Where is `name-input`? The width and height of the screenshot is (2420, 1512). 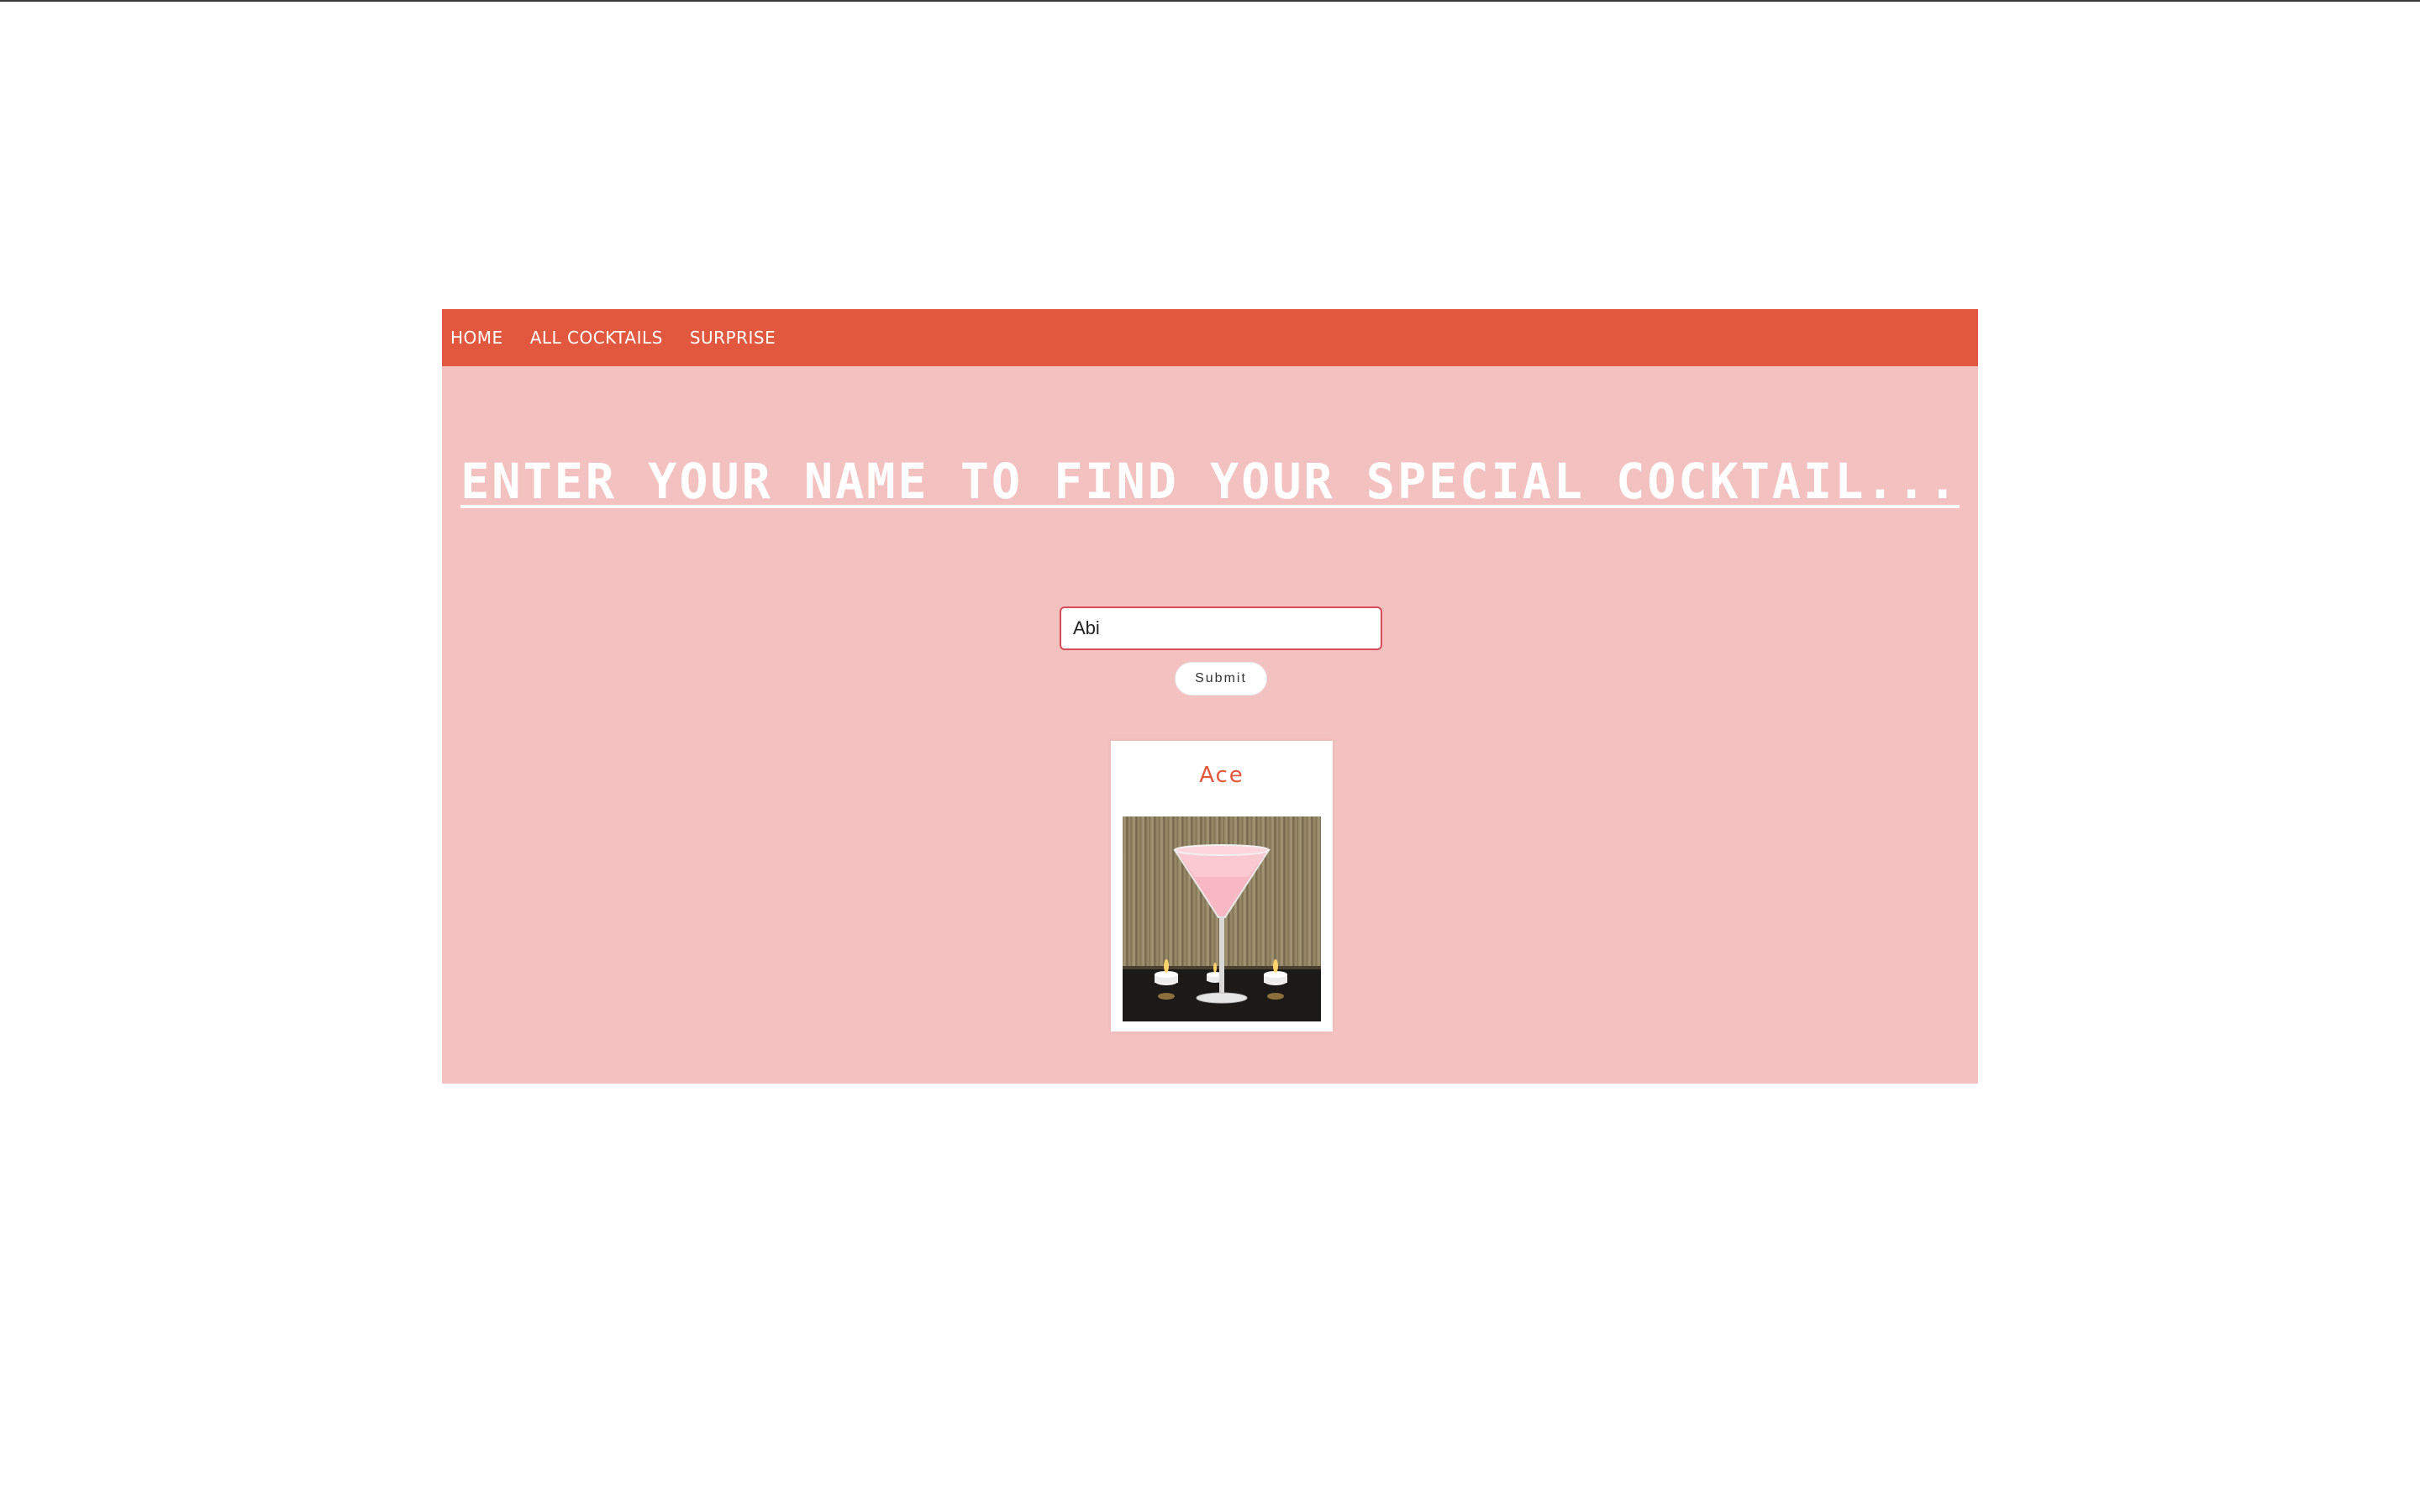 name-input is located at coordinates (1221, 628).